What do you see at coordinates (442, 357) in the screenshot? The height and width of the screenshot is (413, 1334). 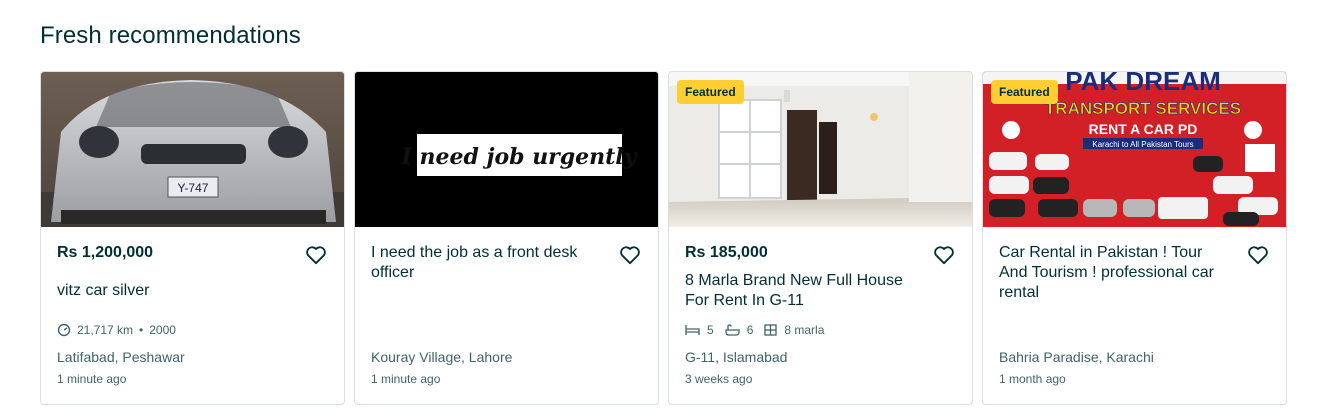 I see `listing-location: Kouray Village, Lahore` at bounding box center [442, 357].